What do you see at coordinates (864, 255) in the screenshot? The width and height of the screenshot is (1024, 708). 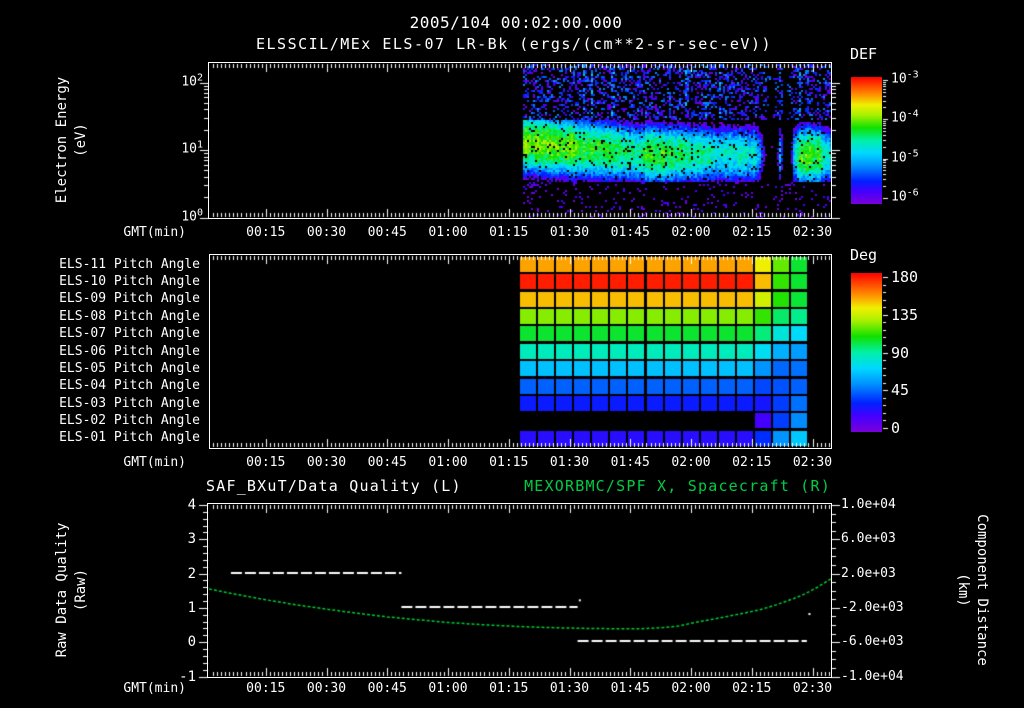 I see `deg-colorbar-title: Deg` at bounding box center [864, 255].